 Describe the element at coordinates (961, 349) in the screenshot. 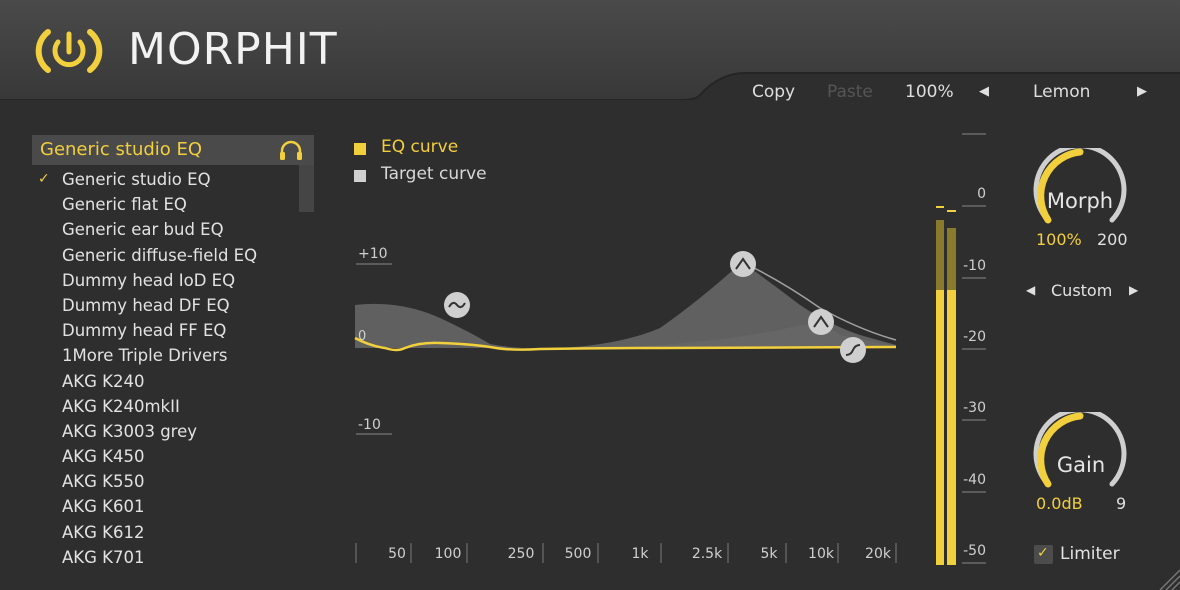

I see `level-meter: 0 -10 -20 -30 -40 -50` at that location.